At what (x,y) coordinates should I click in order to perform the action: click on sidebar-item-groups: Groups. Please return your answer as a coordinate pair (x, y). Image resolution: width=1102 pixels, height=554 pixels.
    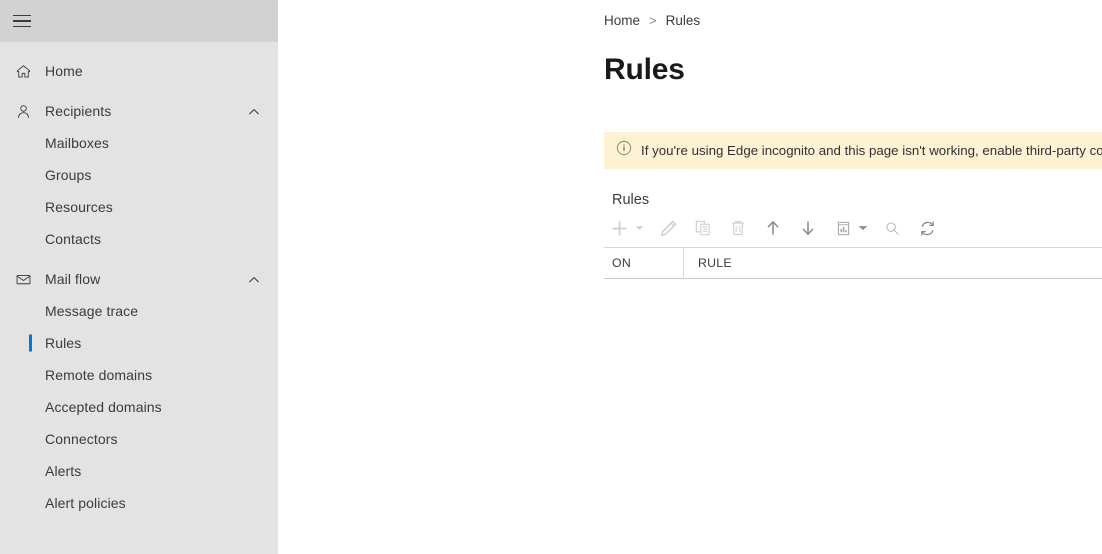
    Looking at the image, I should click on (139, 175).